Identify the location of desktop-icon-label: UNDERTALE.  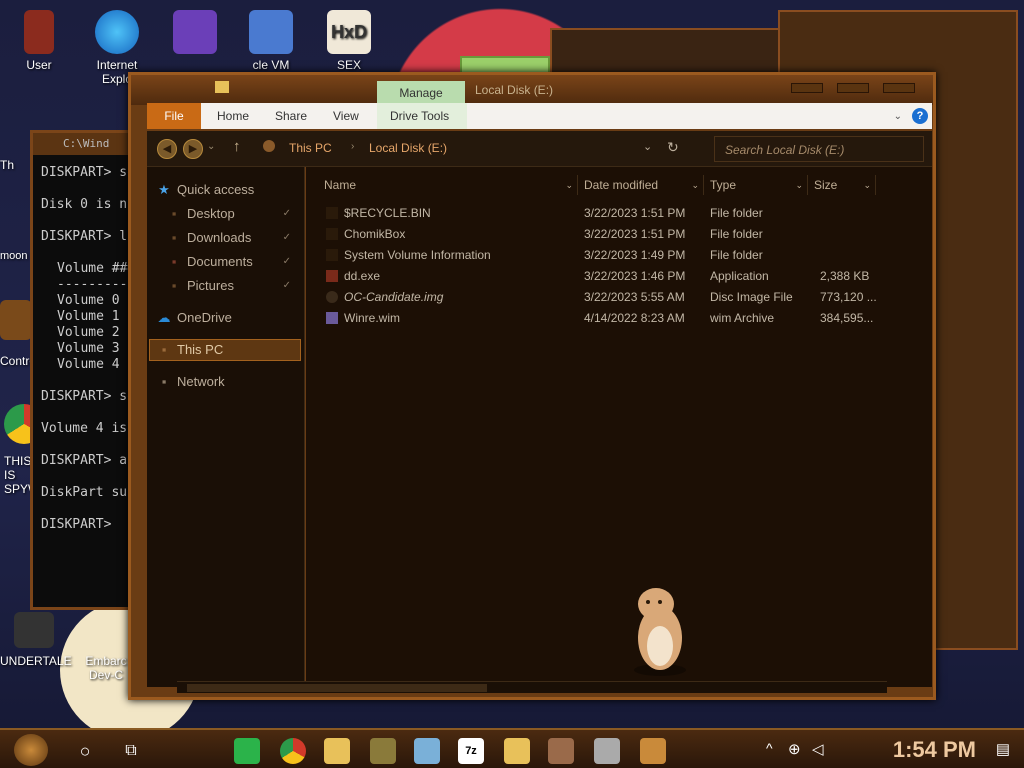
(36, 661).